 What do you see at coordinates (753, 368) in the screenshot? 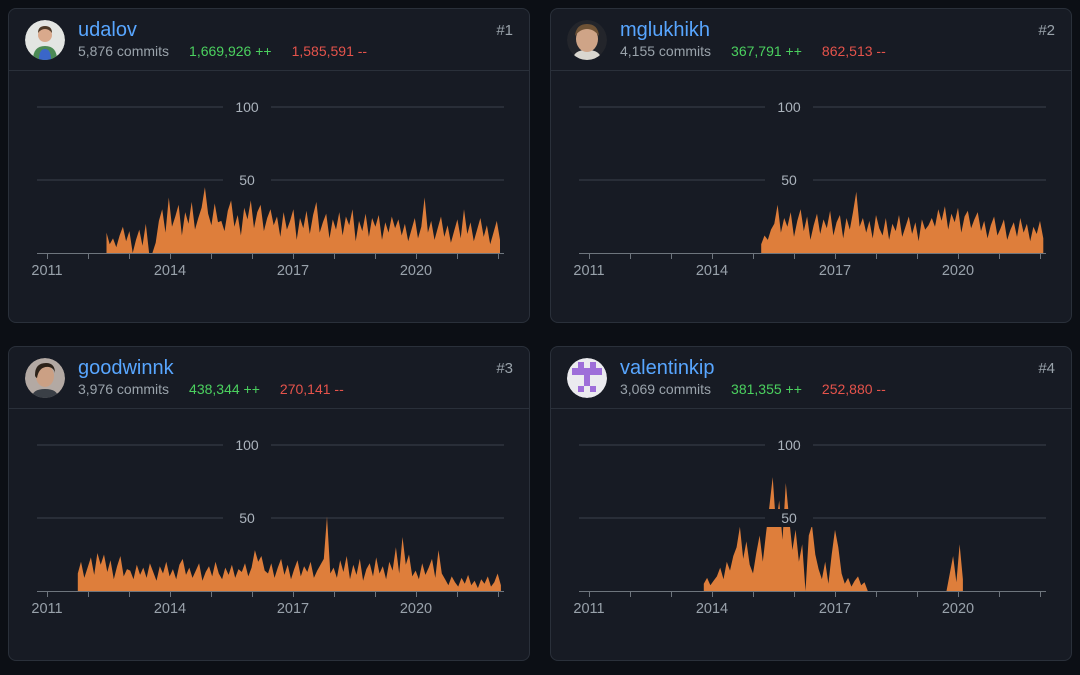
I see `username-link: valentinkip` at bounding box center [753, 368].